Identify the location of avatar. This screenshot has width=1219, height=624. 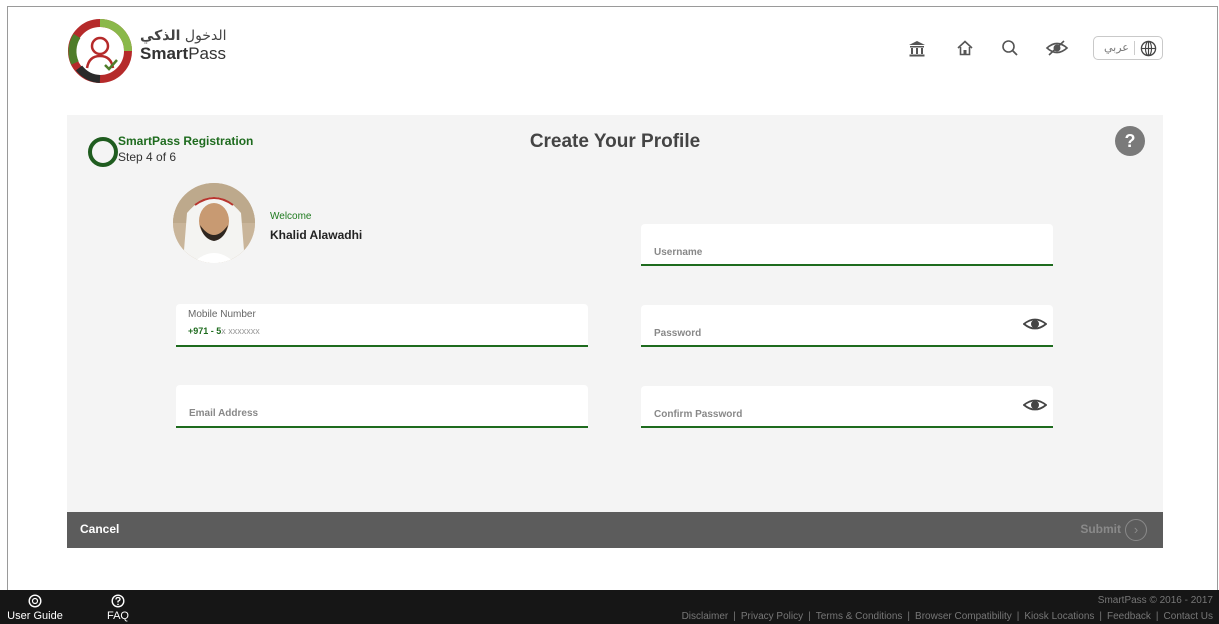
(214, 223).